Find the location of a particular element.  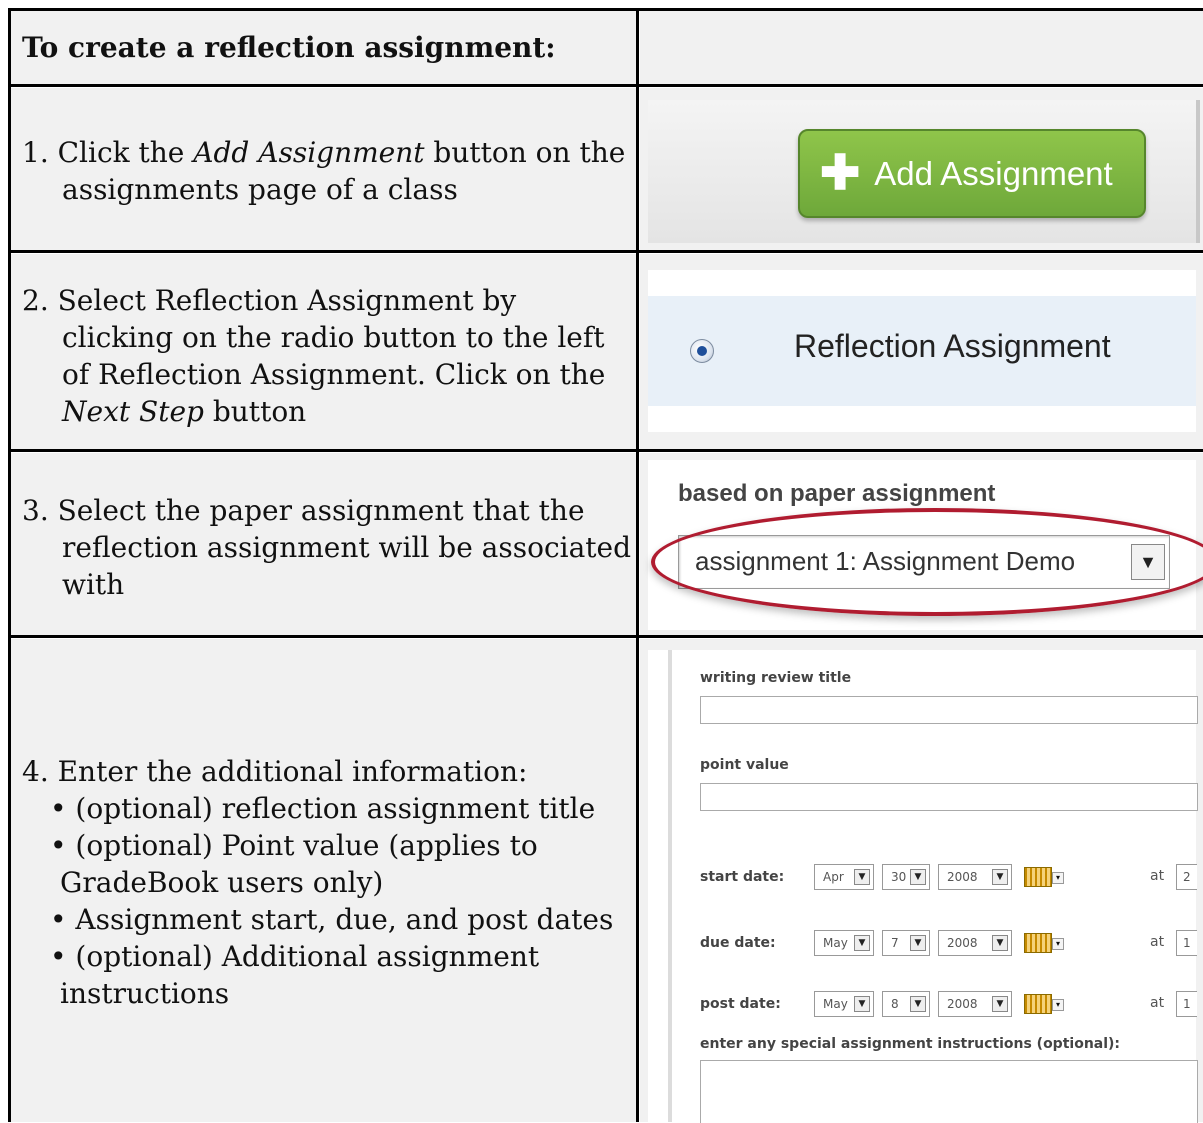

instructions-textarea is located at coordinates (949, 1091).